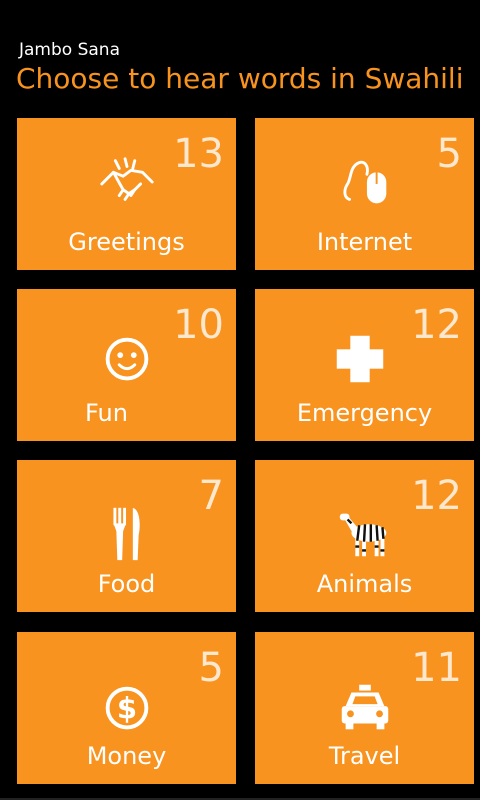 This screenshot has height=800, width=480. I want to click on medical-cross-icon, so click(360, 359).